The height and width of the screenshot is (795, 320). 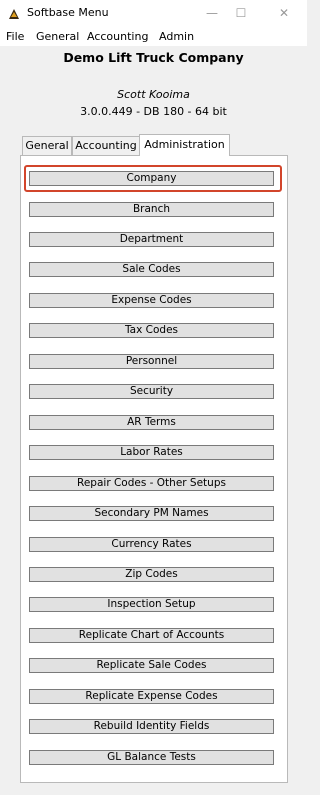 I want to click on user-name: Scott Kooima, so click(x=153, y=94).